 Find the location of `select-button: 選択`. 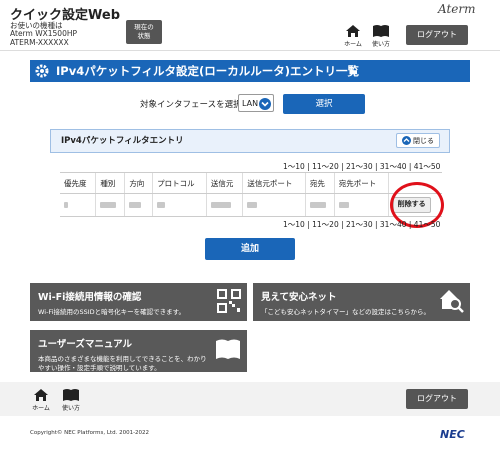

select-button: 選択 is located at coordinates (324, 104).